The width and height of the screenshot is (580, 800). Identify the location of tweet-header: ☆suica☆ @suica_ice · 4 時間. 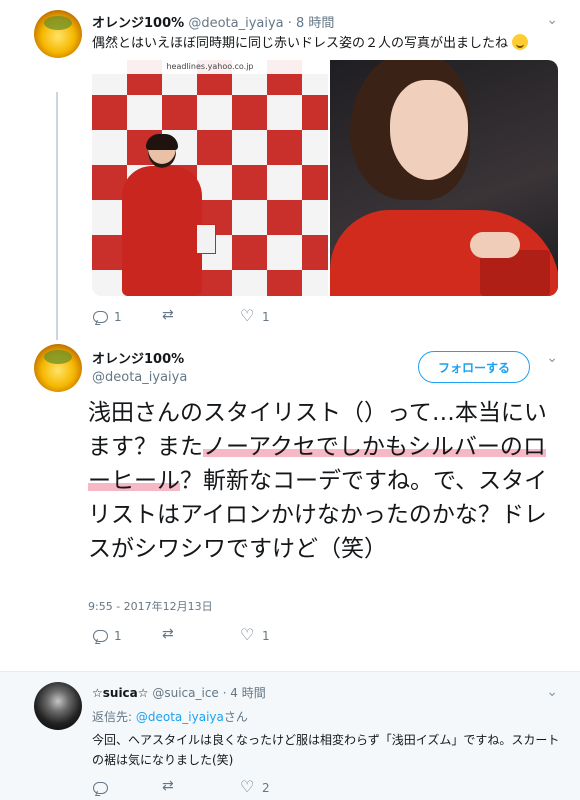
(179, 692).